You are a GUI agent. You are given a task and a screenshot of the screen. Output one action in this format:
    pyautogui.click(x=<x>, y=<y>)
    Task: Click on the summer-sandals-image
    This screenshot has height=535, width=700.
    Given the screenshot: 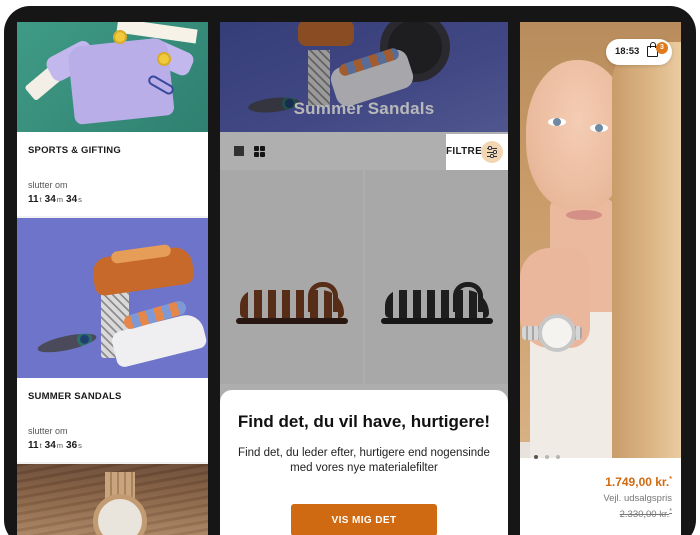 What is the action you would take?
    pyautogui.click(x=112, y=298)
    